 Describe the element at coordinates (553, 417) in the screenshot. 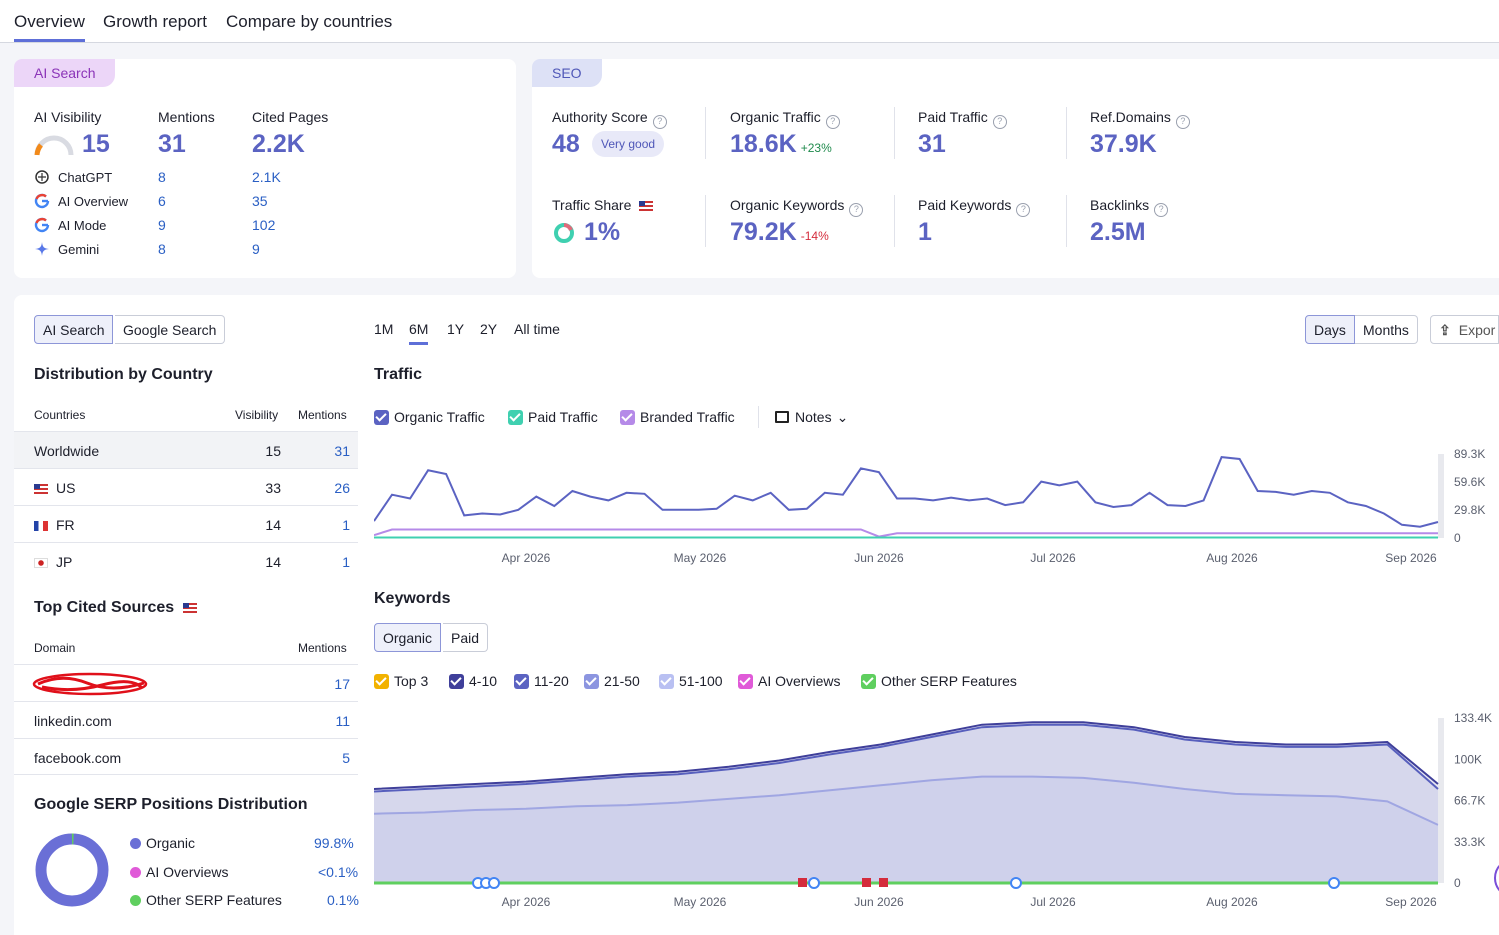

I see `legend-paid-traffic: Paid Traffic` at that location.